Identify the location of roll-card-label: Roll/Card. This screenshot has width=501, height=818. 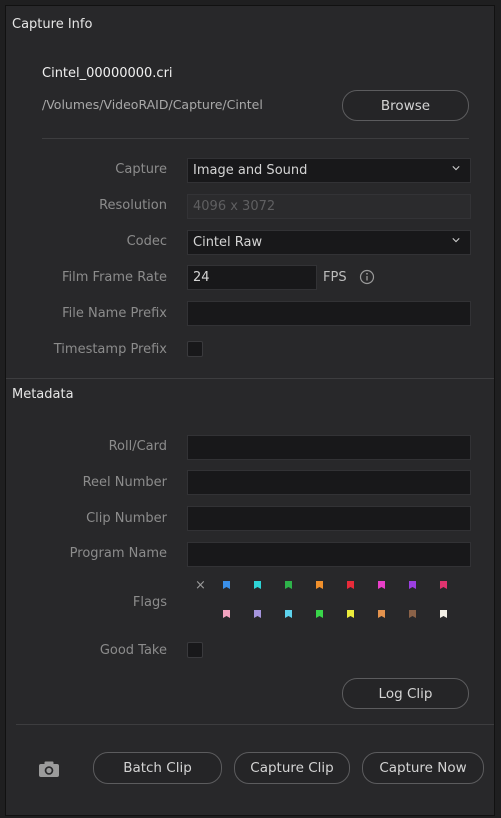
(137, 446).